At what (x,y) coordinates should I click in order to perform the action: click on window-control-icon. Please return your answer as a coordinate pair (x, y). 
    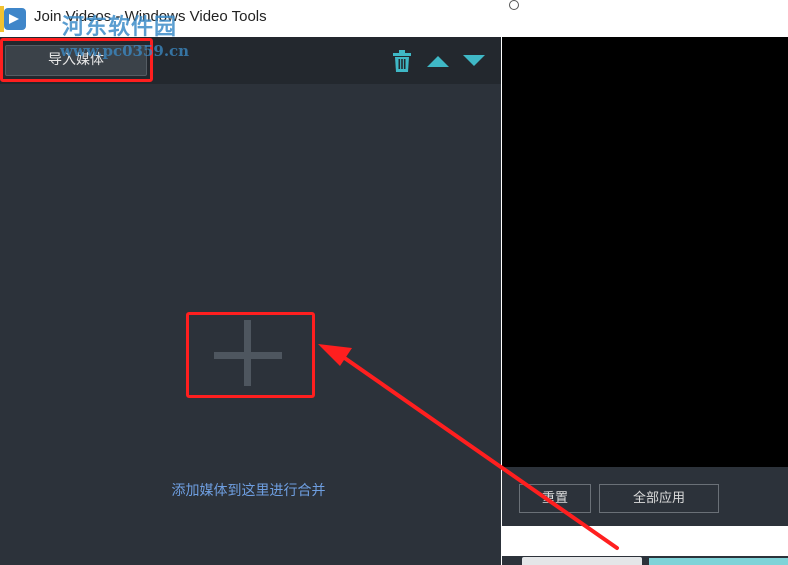
    Looking at the image, I should click on (514, 5).